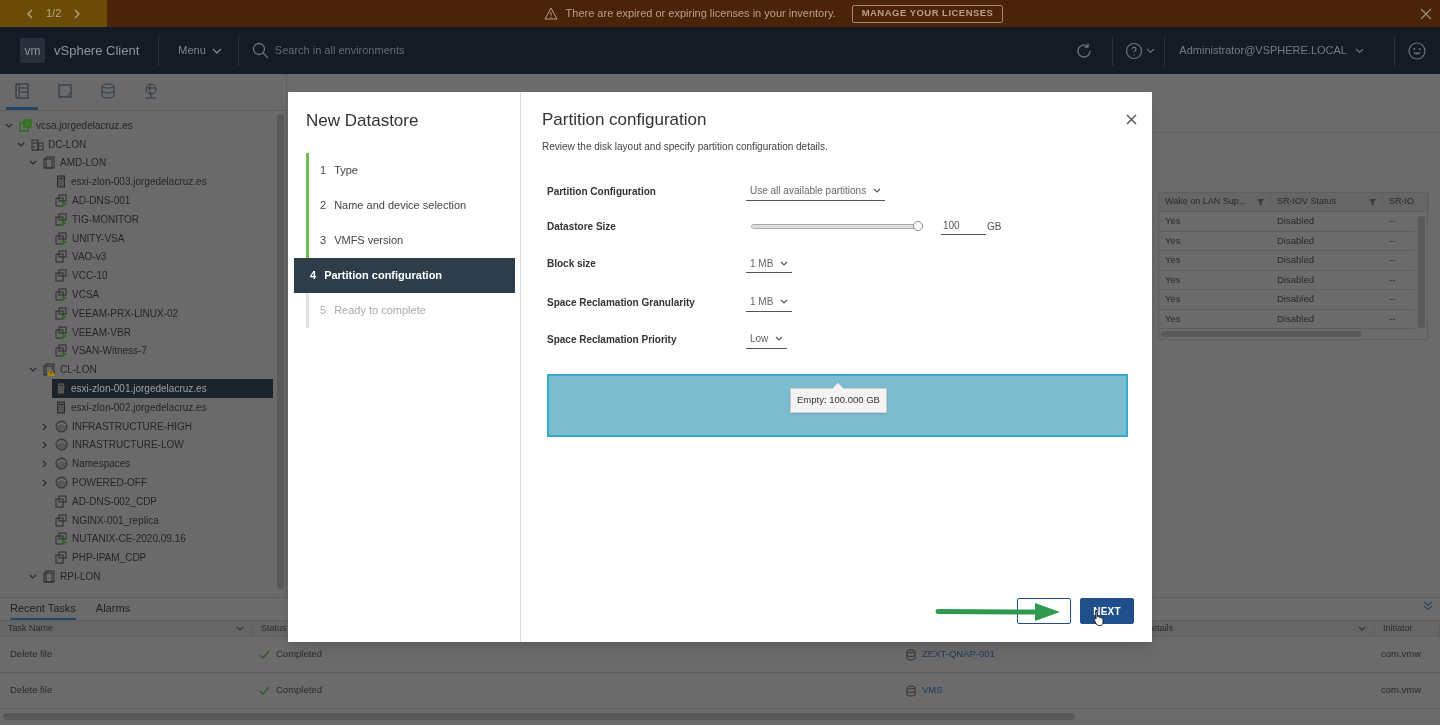  What do you see at coordinates (200, 50) in the screenshot?
I see `menu-button: Menu` at bounding box center [200, 50].